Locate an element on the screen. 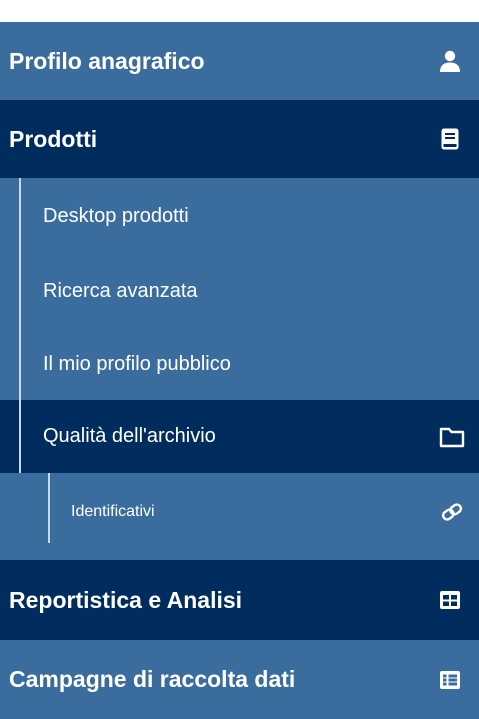 Image resolution: width=479 pixels, height=719 pixels. nav-subitem-label: Ricerca avanzata is located at coordinates (120, 290).